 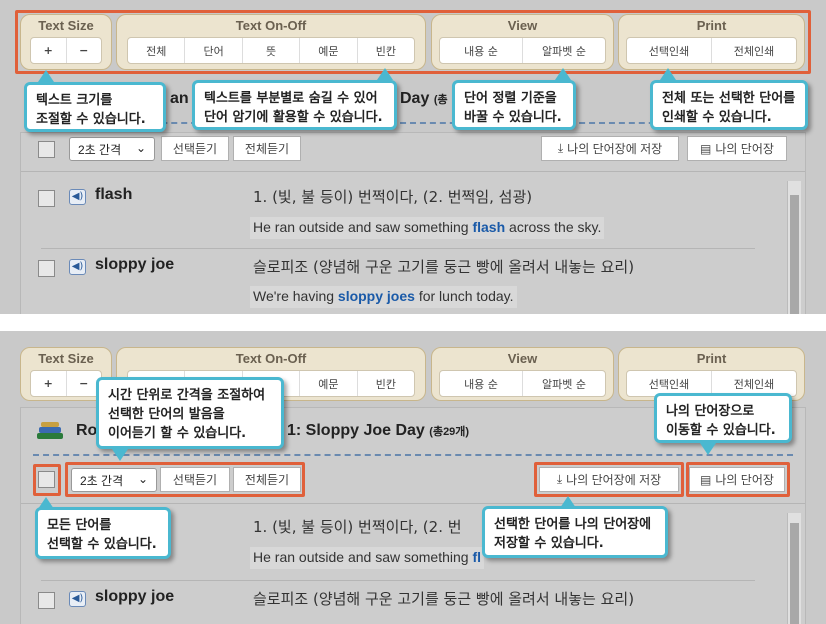 What do you see at coordinates (156, 50) in the screenshot?
I see `text-onoff-all-button: 전체` at bounding box center [156, 50].